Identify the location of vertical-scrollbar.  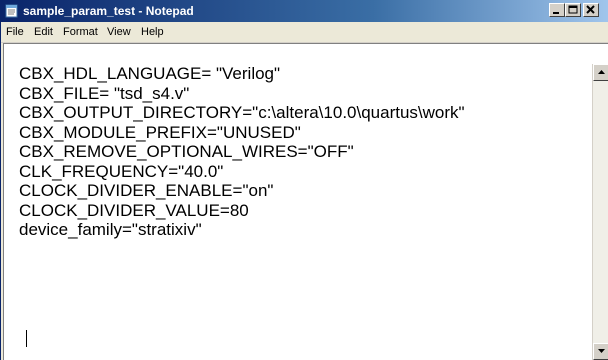
(600, 212).